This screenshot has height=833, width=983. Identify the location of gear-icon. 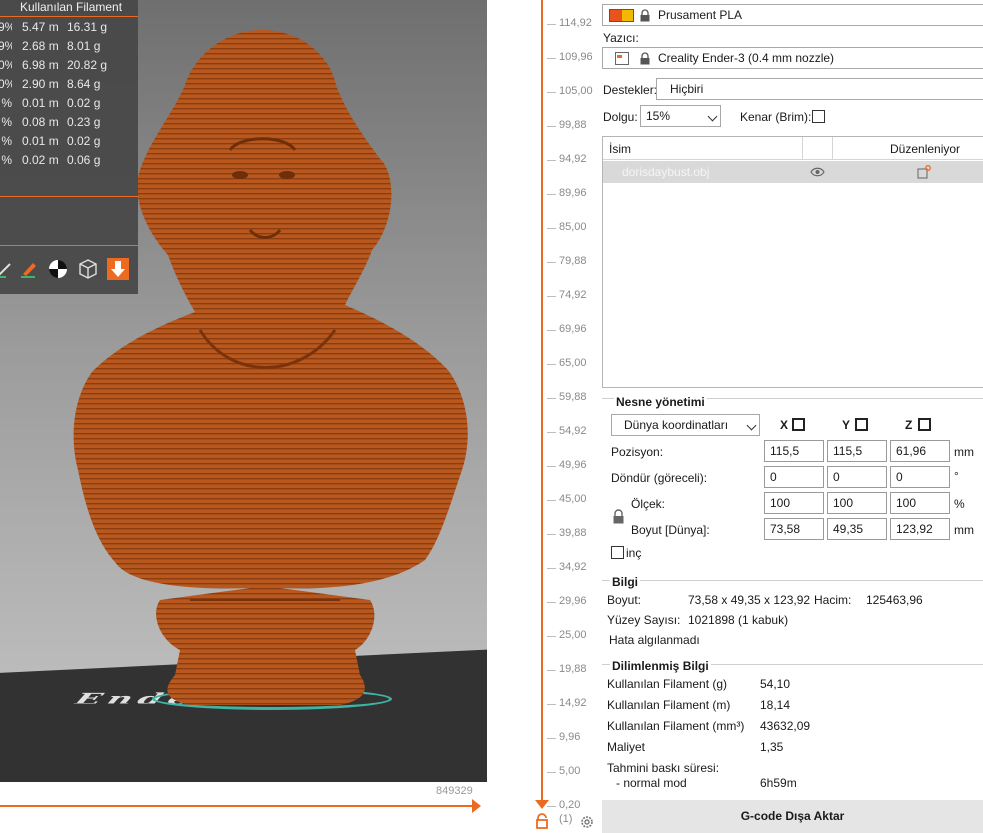
(587, 822).